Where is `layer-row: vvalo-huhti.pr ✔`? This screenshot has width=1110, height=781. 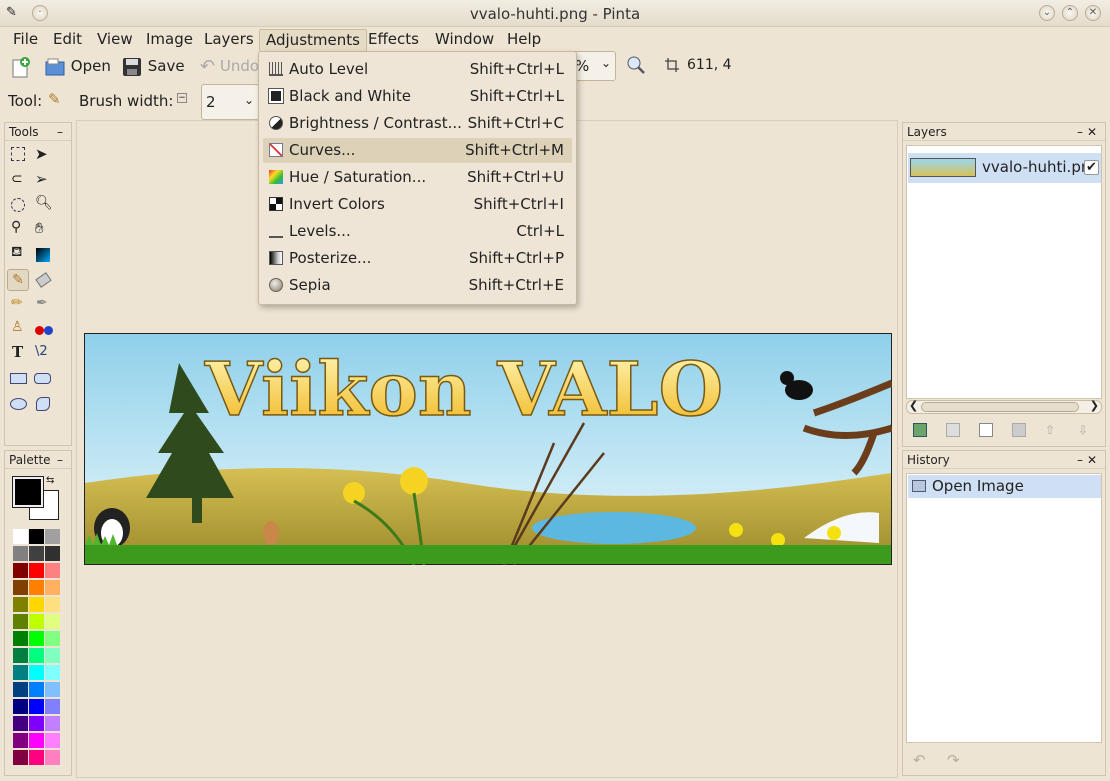
layer-row: vvalo-huhti.pr ✔ is located at coordinates (1004, 168).